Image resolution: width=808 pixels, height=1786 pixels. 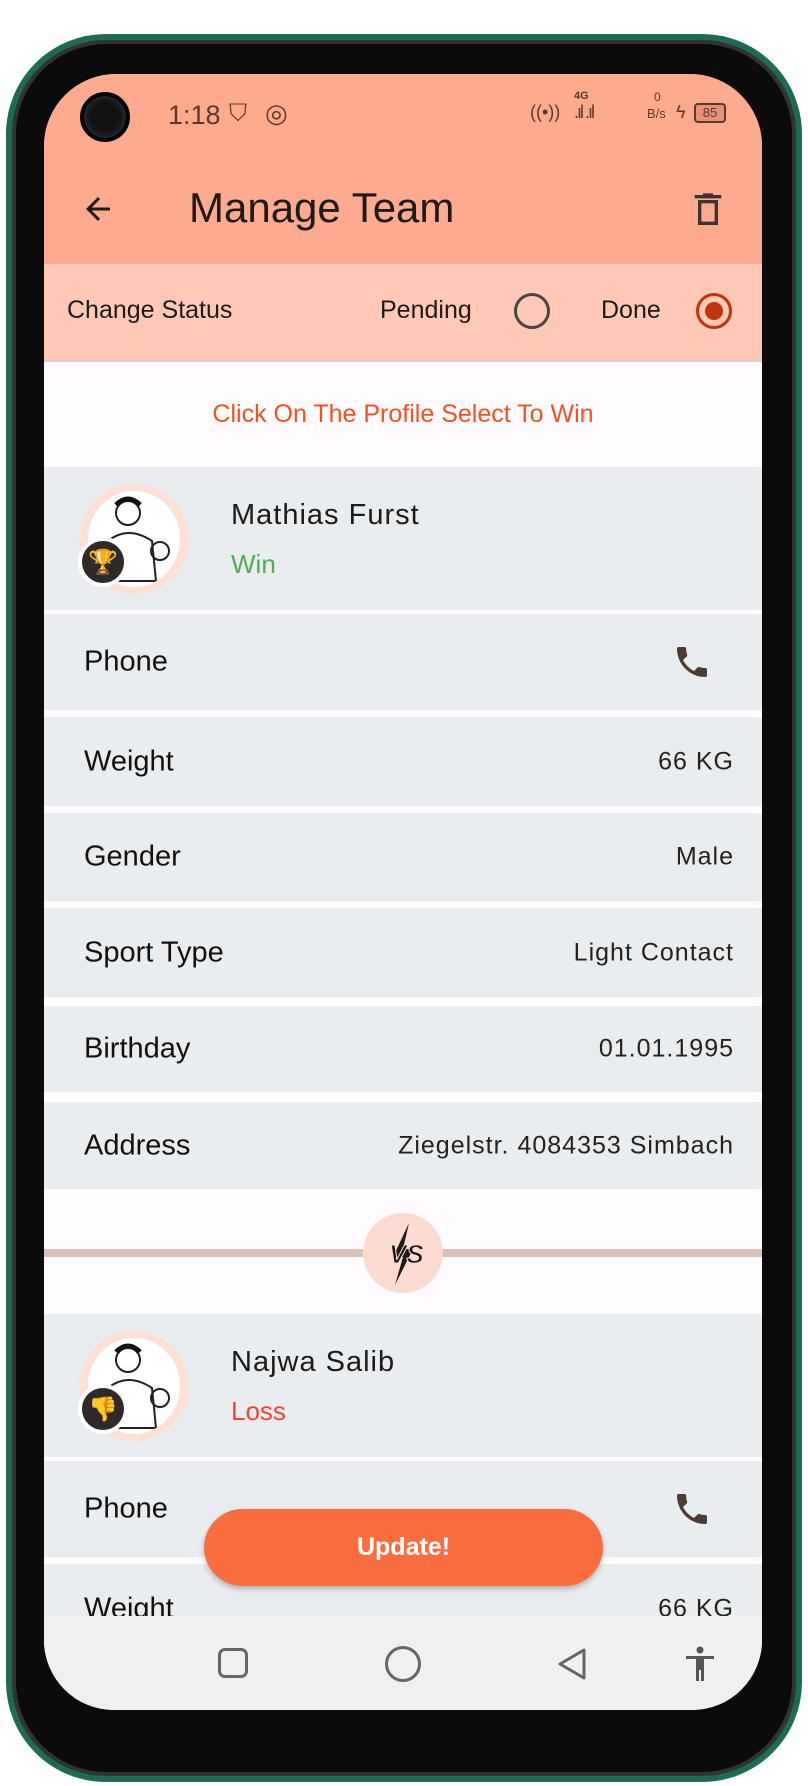 What do you see at coordinates (322, 207) in the screenshot?
I see `page-title: Manage Team` at bounding box center [322, 207].